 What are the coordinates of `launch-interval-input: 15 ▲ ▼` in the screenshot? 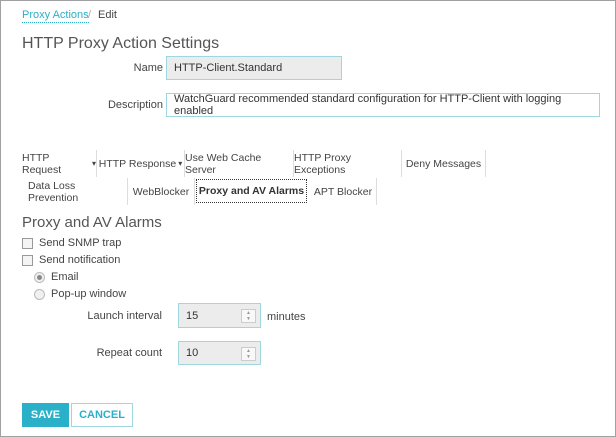 It's located at (219, 315).